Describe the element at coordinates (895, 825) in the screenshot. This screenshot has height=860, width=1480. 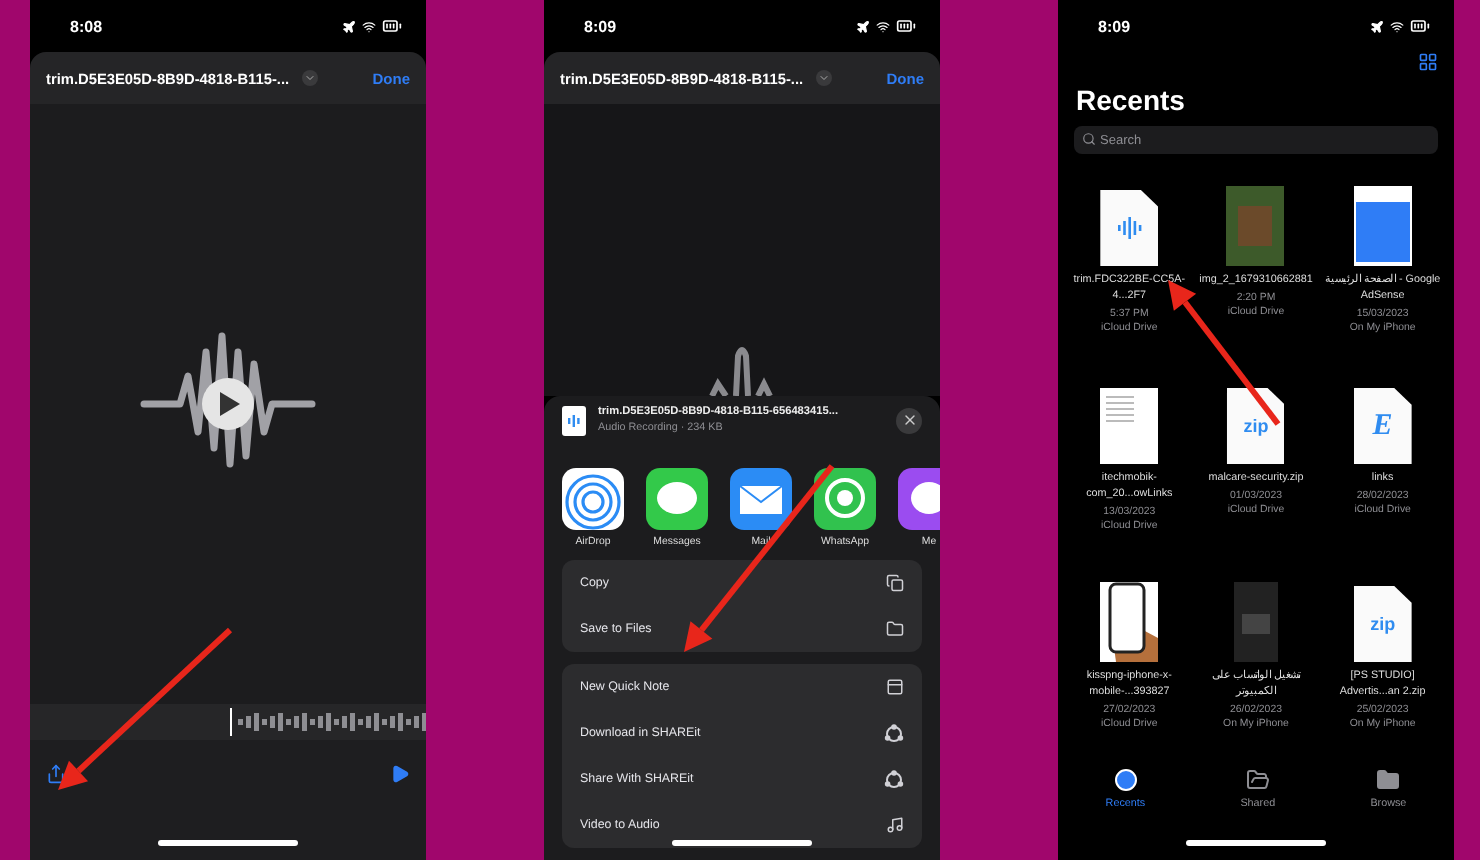
I see `music-note-icon` at that location.